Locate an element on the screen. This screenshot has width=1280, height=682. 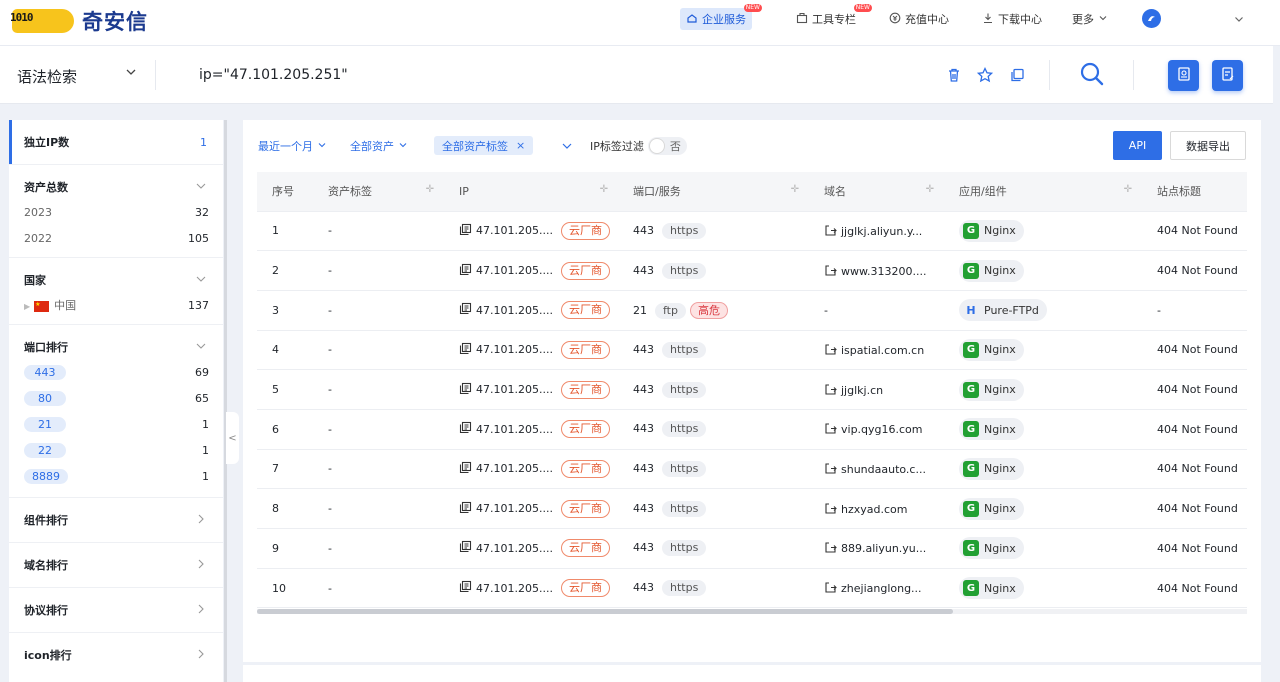
export-button: 数据导出 is located at coordinates (1208, 145).